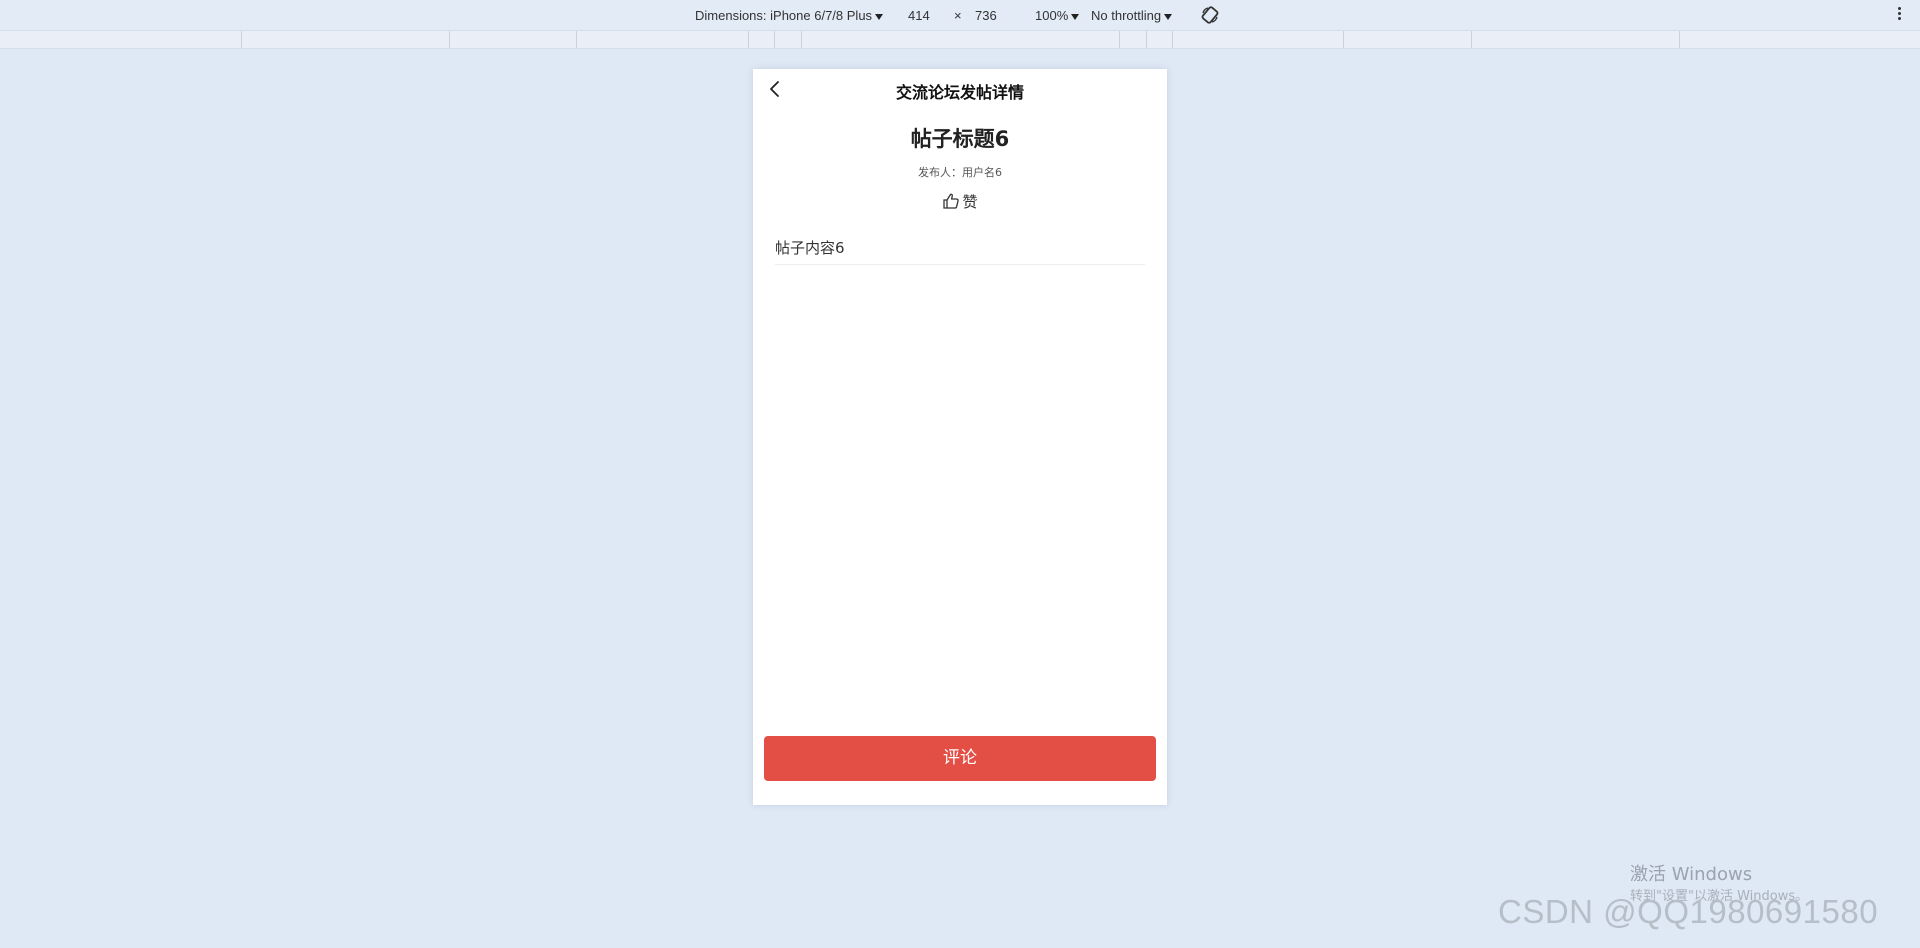  I want to click on zoom-select: 100%, so click(1057, 15).